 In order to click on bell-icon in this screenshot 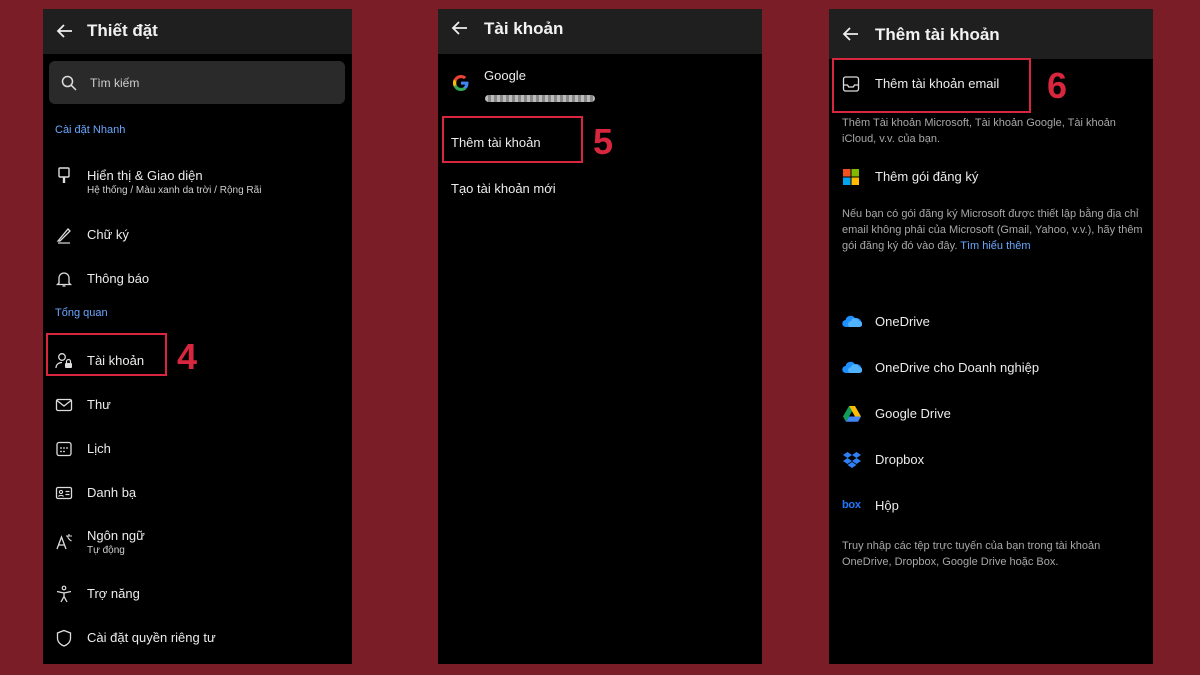, I will do `click(64, 279)`.